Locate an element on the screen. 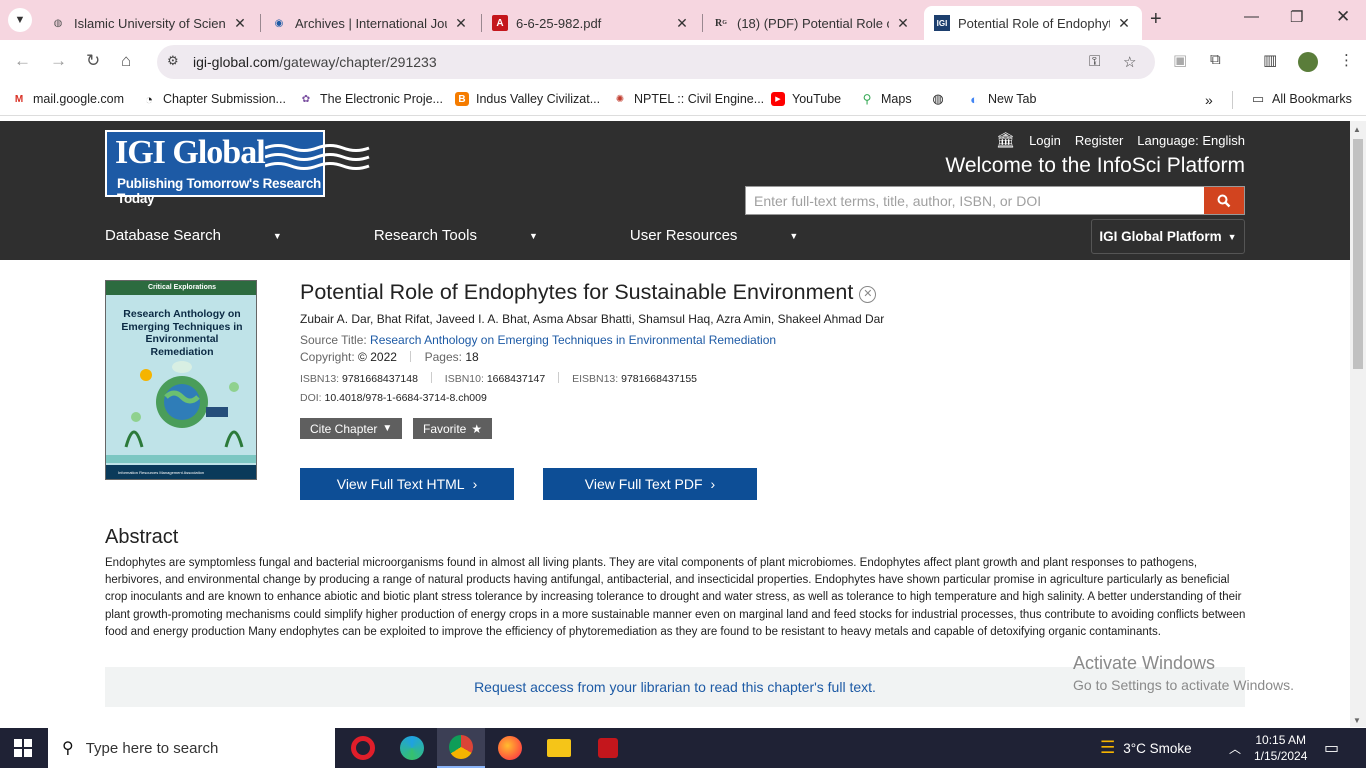 The width and height of the screenshot is (1366, 768). weather-text: 3°C Smoke is located at coordinates (1157, 748).